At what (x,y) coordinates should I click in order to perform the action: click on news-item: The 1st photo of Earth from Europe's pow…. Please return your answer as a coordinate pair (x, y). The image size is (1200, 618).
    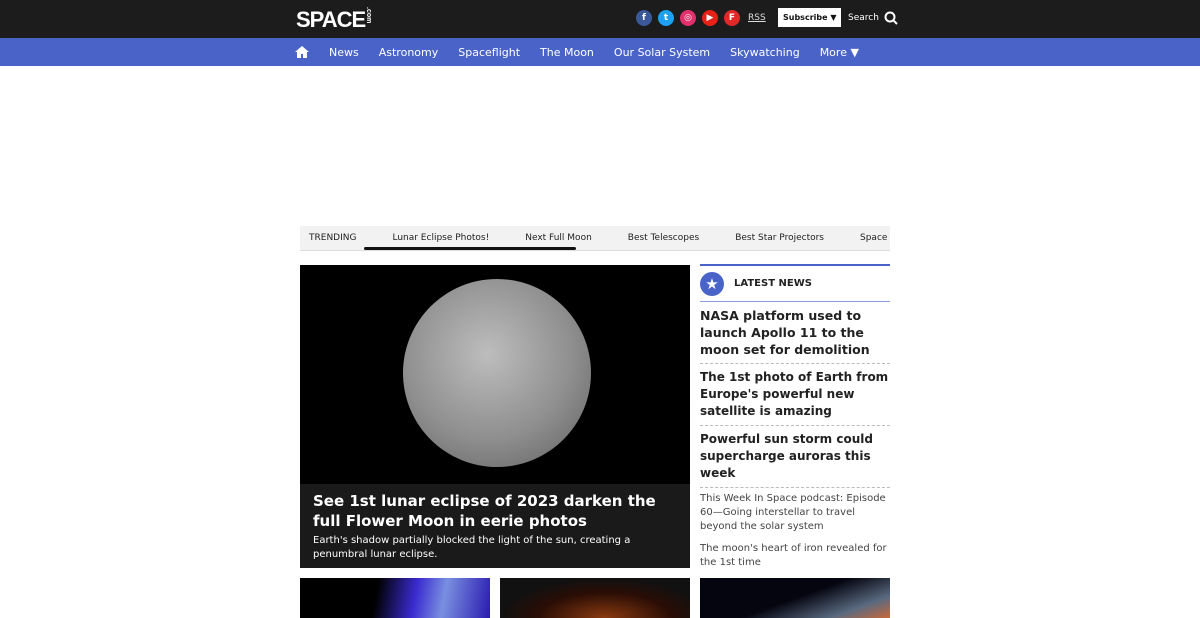
    Looking at the image, I should click on (795, 395).